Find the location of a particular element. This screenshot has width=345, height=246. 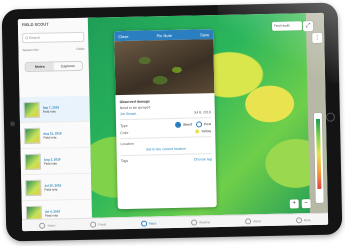

sidebar-tabs: Notes Captures is located at coordinates (53, 66).